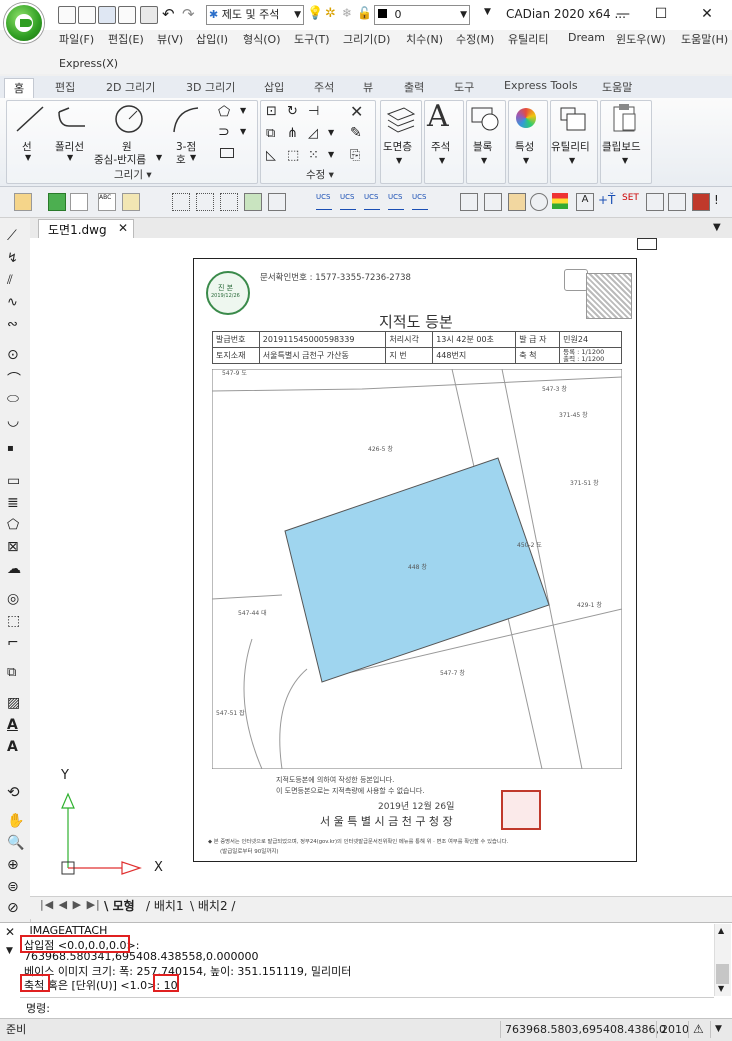  Describe the element at coordinates (672, 1029) in the screenshot. I see `status-year: 2010` at that location.